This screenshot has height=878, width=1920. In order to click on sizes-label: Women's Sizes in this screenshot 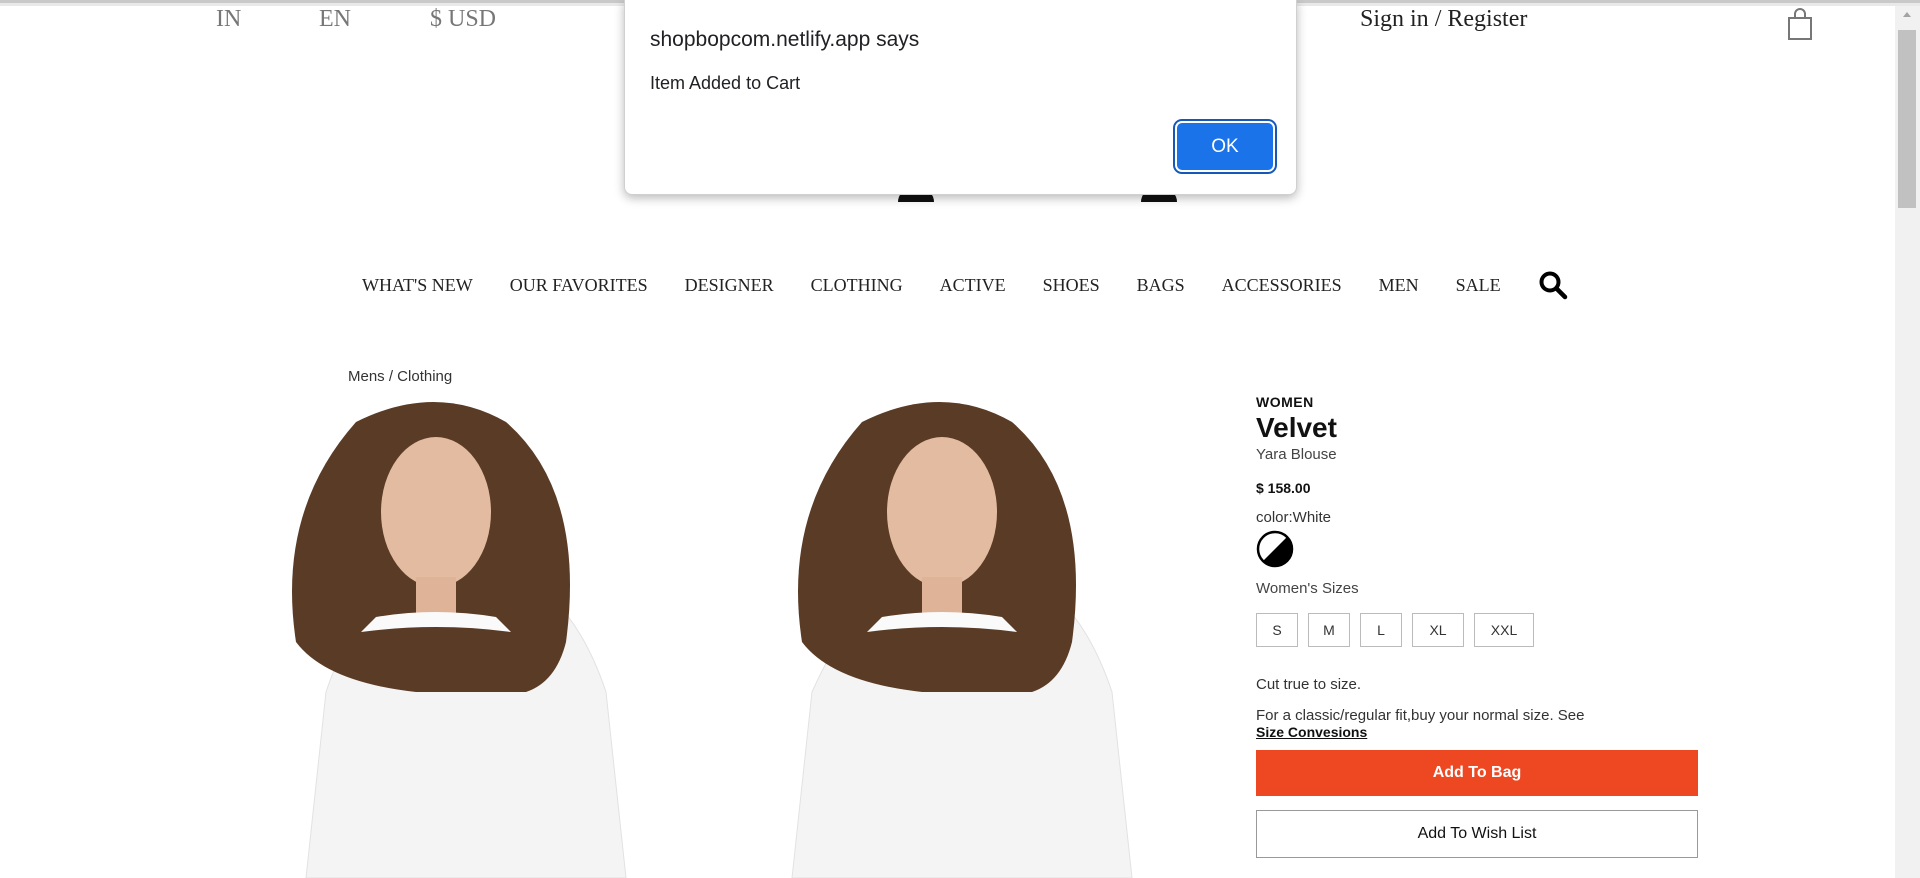, I will do `click(1307, 588)`.